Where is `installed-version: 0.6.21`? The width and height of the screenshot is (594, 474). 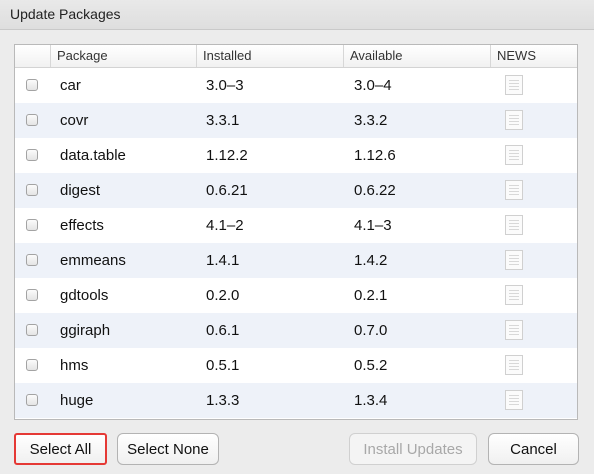 installed-version: 0.6.21 is located at coordinates (227, 190).